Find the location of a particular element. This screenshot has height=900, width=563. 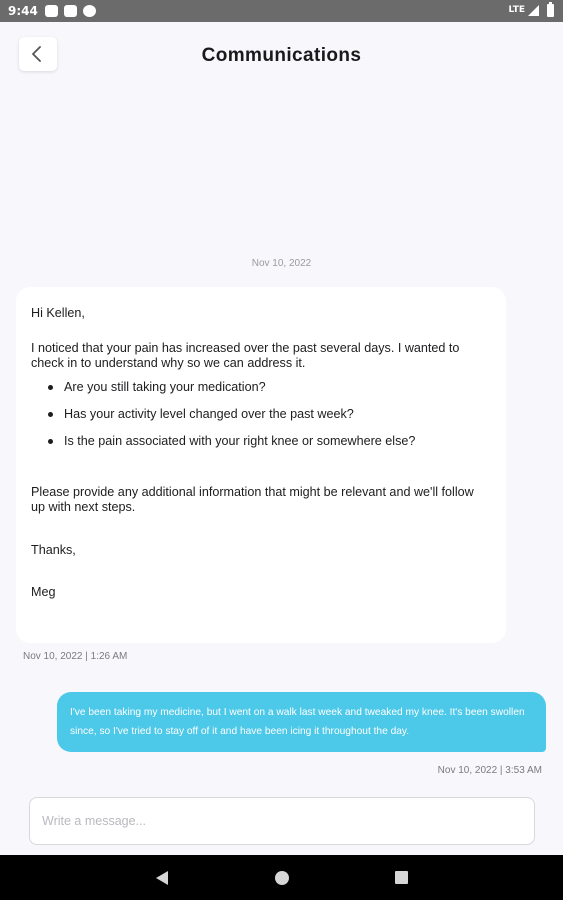

message-greeting: Hi Kellen, is located at coordinates (58, 313).